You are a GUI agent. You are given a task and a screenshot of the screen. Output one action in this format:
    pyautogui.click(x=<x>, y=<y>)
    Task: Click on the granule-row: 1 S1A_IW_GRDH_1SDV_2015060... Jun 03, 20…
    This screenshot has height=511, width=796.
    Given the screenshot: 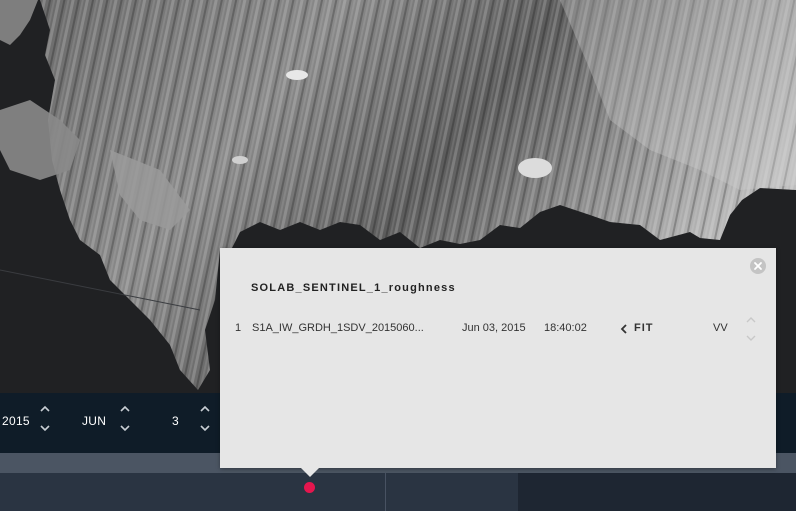 What is the action you would take?
    pyautogui.click(x=498, y=329)
    